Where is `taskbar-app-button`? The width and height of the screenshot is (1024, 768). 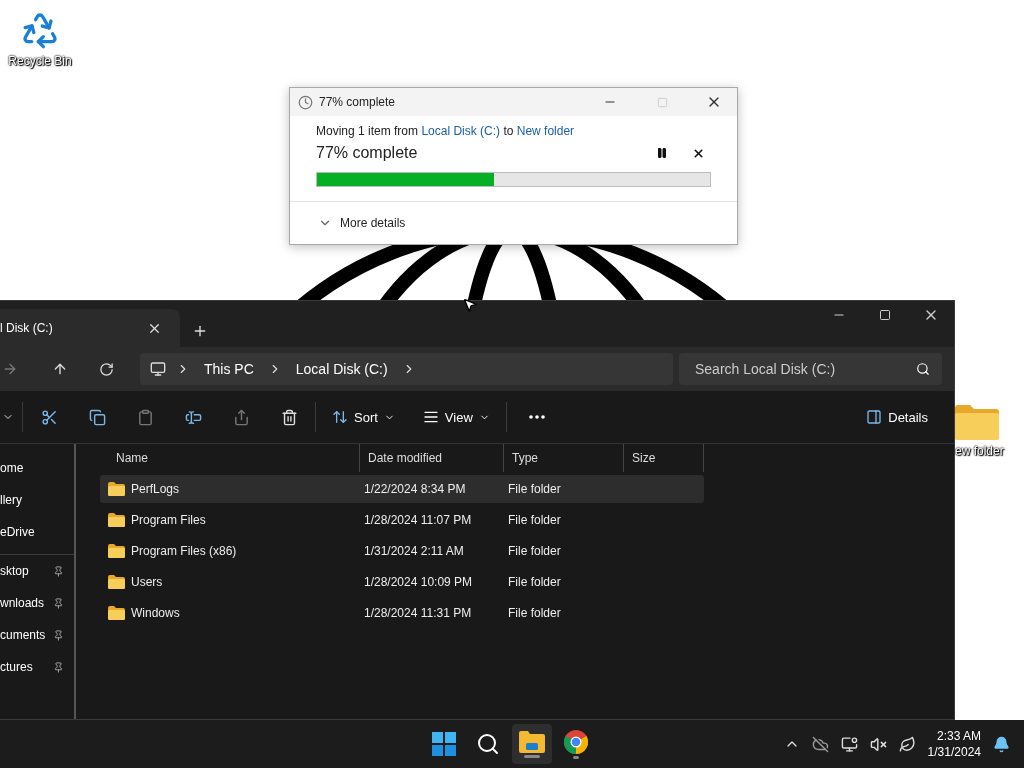 taskbar-app-button is located at coordinates (532, 744).